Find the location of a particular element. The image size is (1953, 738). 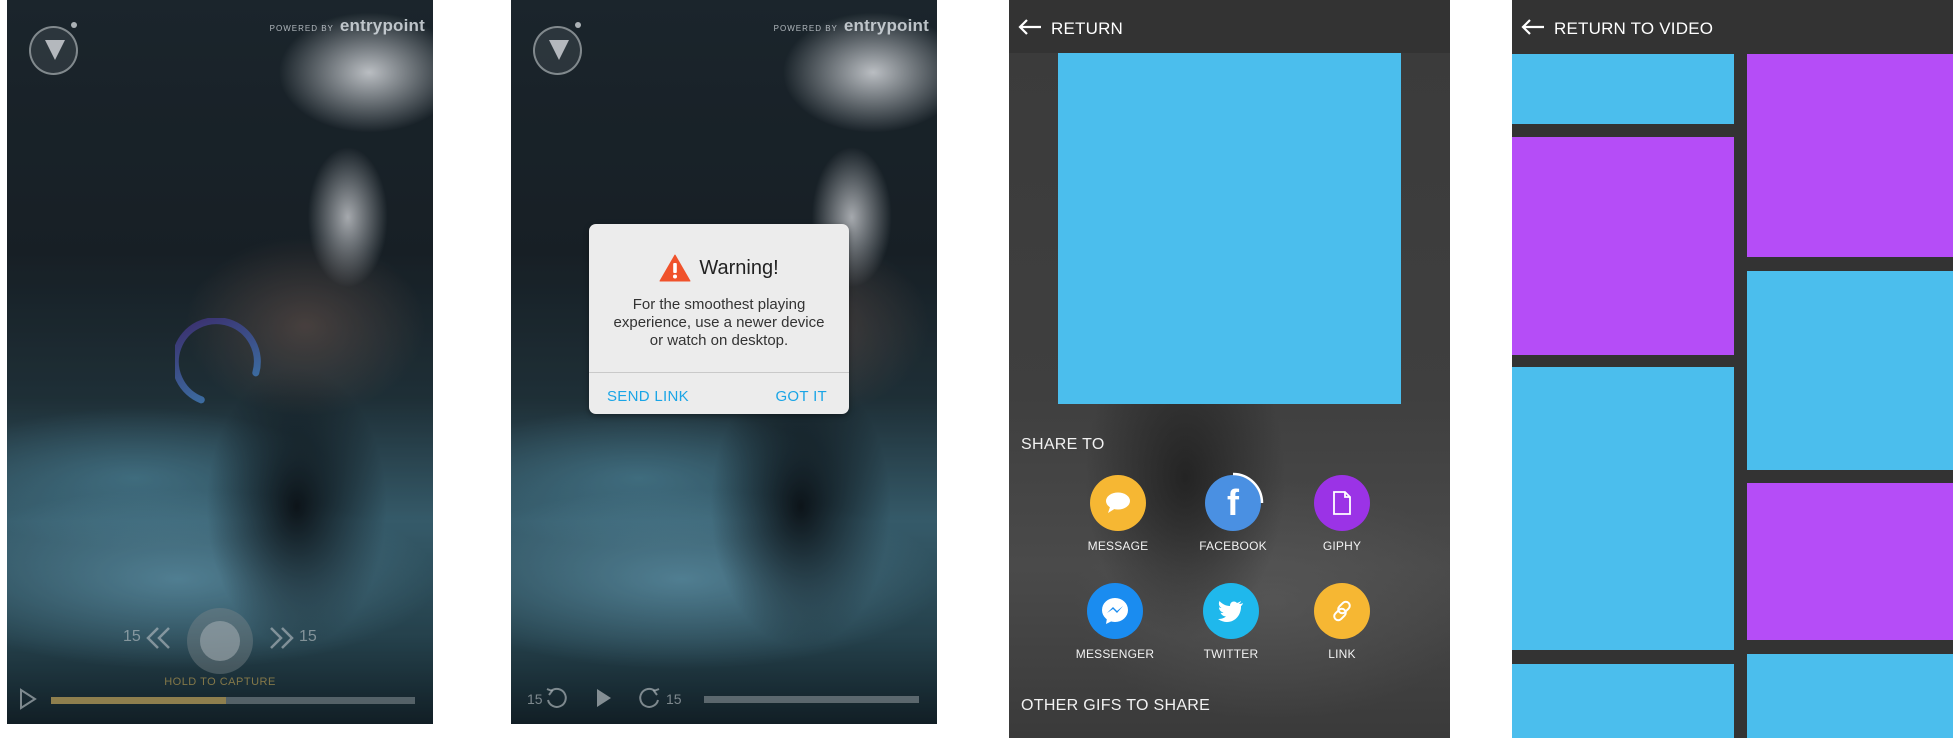

twitter-circle is located at coordinates (1231, 611).